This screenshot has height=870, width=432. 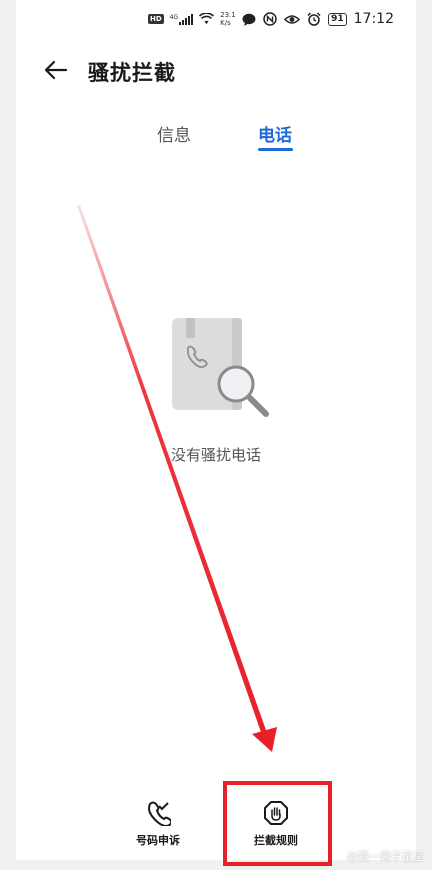 I want to click on status-right-group: 91 17:12, so click(x=328, y=19).